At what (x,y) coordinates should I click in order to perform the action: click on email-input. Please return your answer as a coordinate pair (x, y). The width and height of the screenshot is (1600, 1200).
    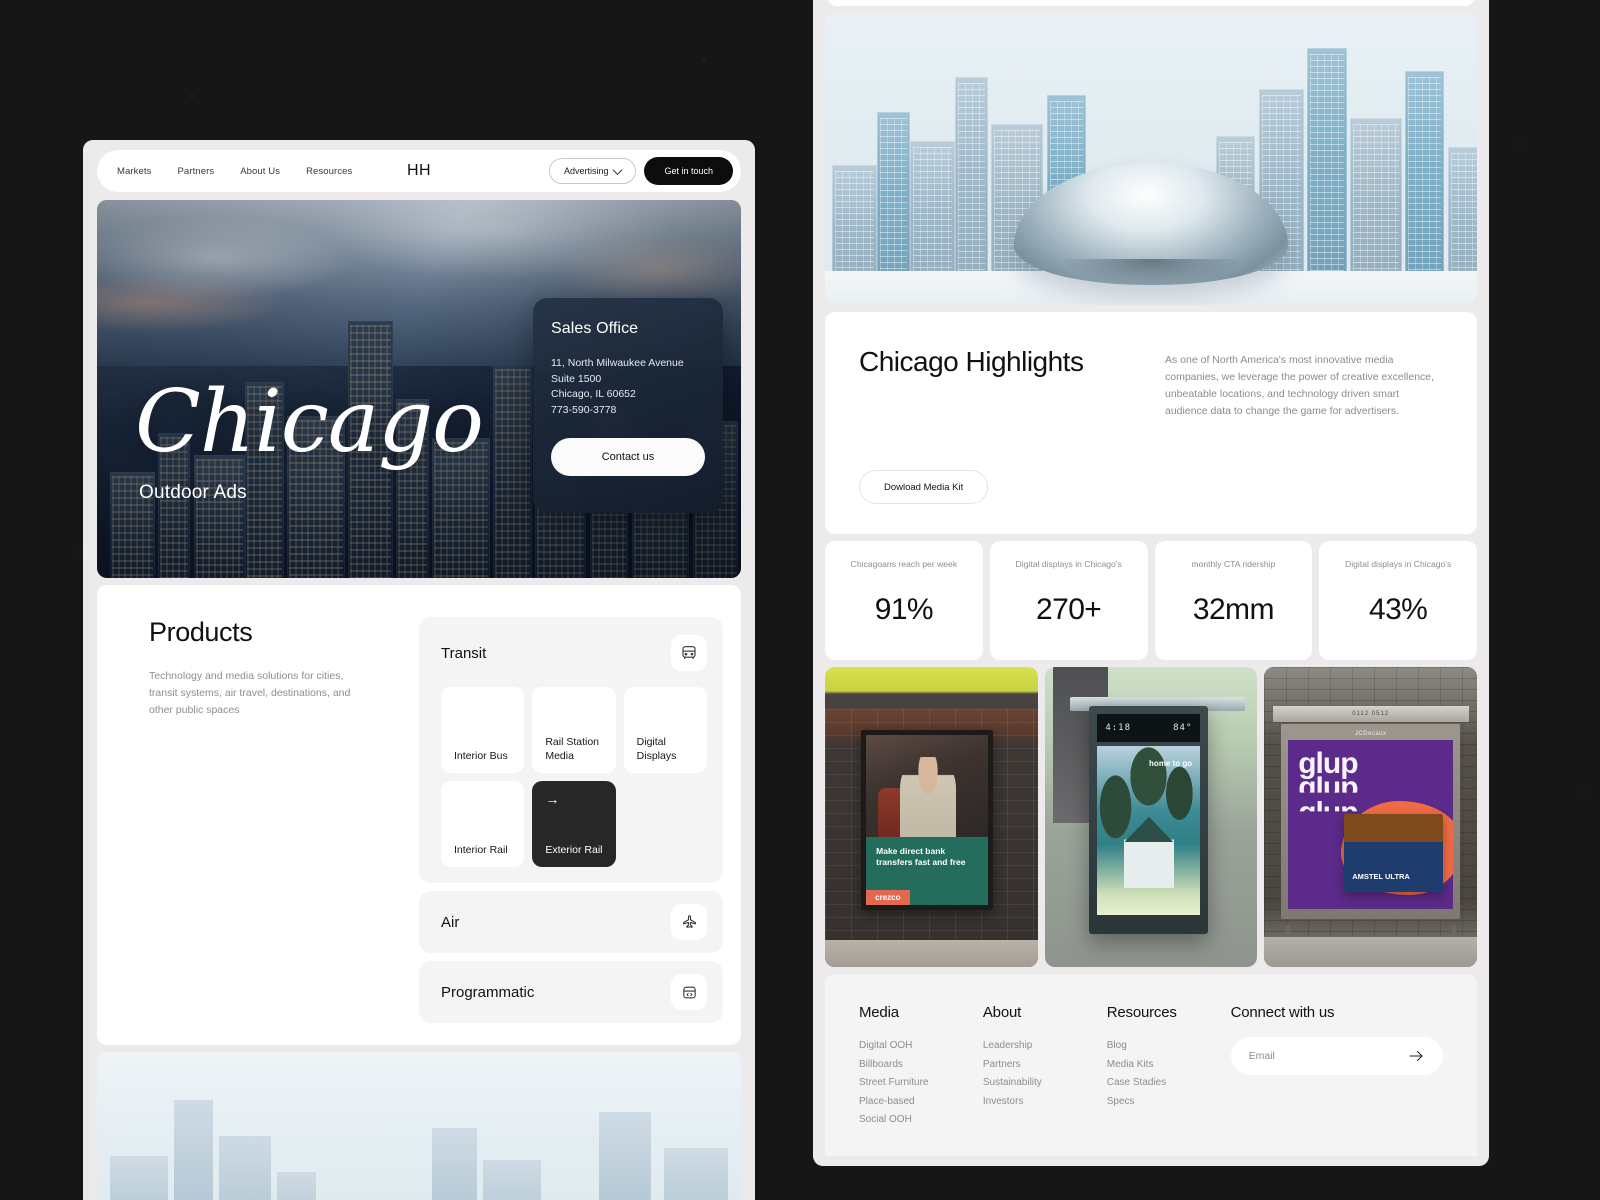
    Looking at the image, I should click on (1327, 1056).